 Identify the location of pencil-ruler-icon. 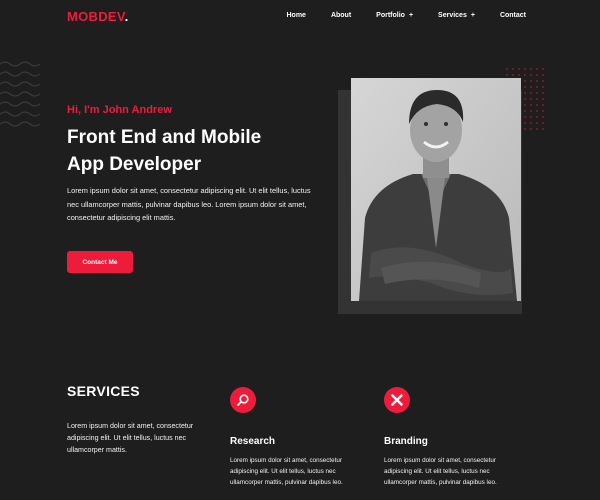
(397, 400).